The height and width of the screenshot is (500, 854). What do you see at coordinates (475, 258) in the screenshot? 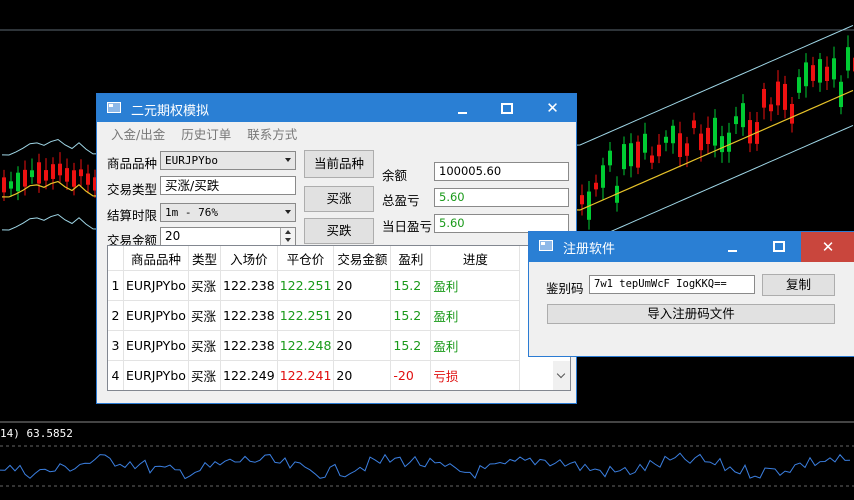
I see `col-header-status: 进度` at bounding box center [475, 258].